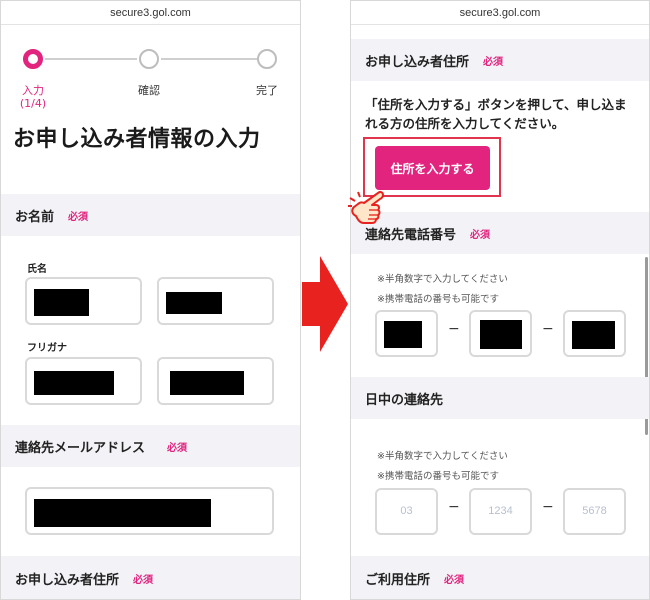 Image resolution: width=650 pixels, height=600 pixels. I want to click on kana-label: フリガナ, so click(47, 348).